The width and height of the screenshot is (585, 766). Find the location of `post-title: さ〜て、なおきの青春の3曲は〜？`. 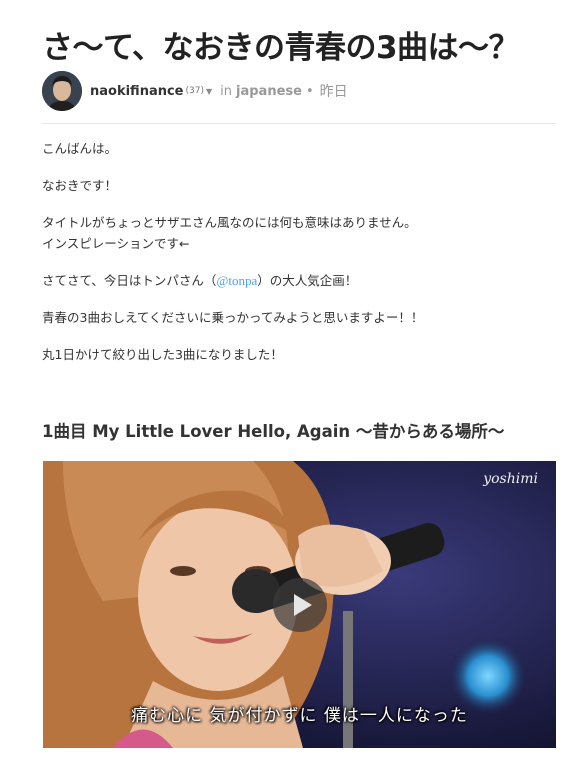

post-title: さ〜て、なおきの青春の3曲は〜？ is located at coordinates (281, 48).